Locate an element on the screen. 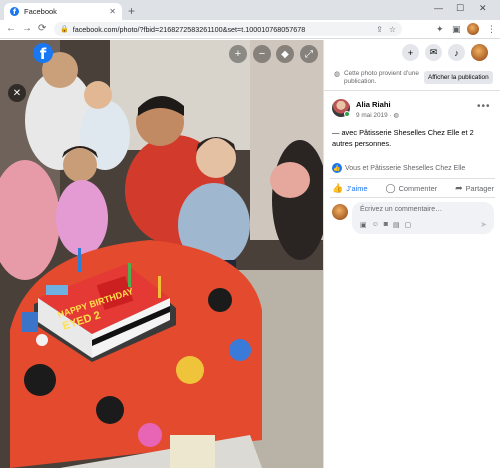 This screenshot has height=468, width=500. zoom-in-button: + is located at coordinates (238, 54).